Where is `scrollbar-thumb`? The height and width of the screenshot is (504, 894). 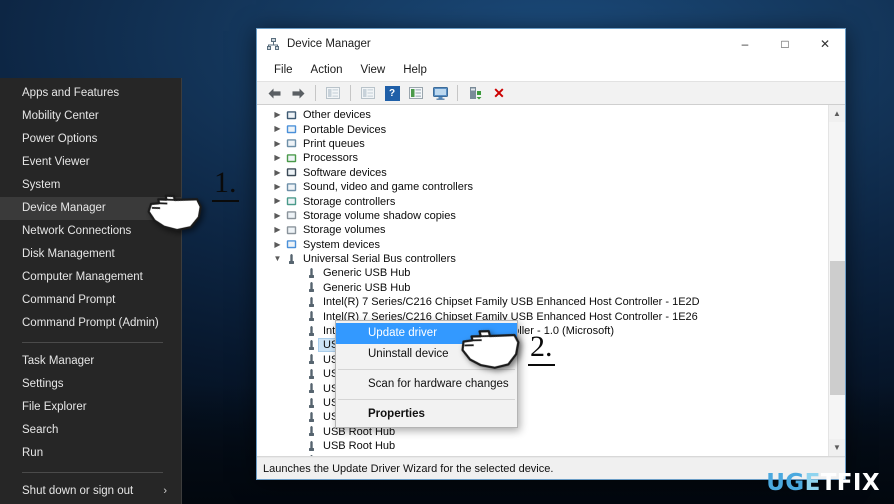 scrollbar-thumb is located at coordinates (837, 328).